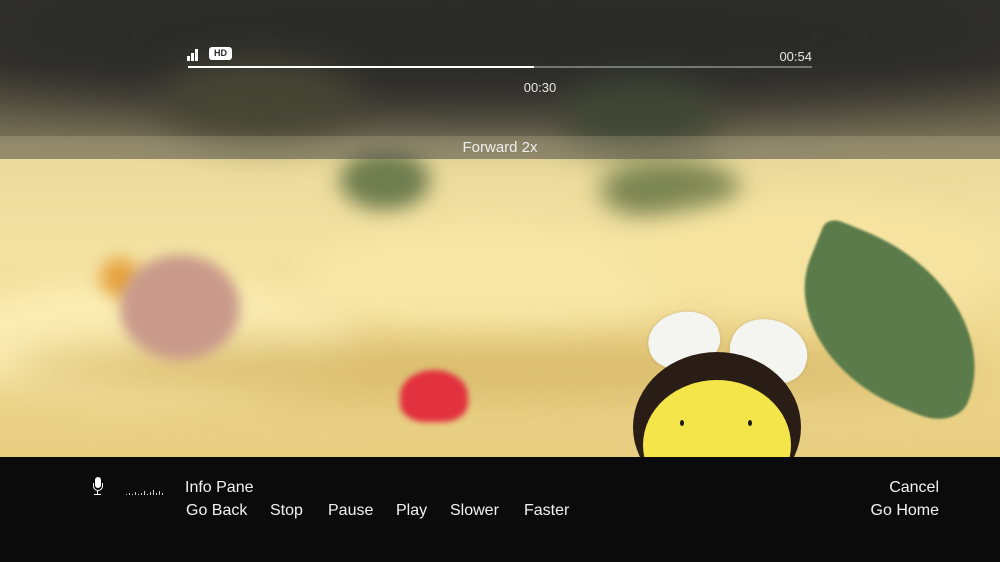 The height and width of the screenshot is (562, 1000). Describe the element at coordinates (500, 147) in the screenshot. I see `playback-speed-banner: Forward 2x` at that location.